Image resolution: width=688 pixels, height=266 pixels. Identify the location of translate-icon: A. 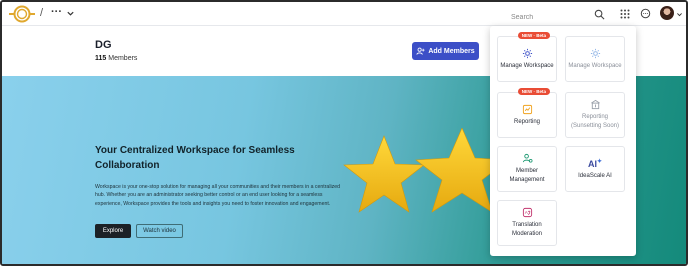
(527, 213).